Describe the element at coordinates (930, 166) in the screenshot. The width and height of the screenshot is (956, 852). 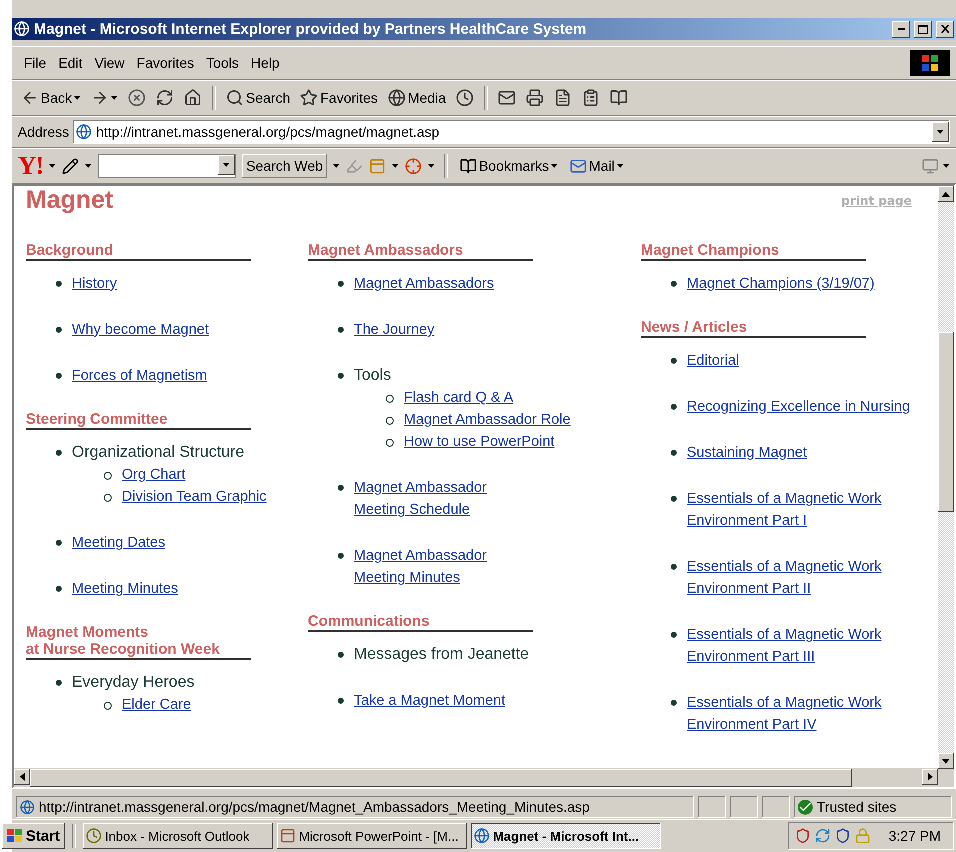
I see `monitor-icon` at that location.